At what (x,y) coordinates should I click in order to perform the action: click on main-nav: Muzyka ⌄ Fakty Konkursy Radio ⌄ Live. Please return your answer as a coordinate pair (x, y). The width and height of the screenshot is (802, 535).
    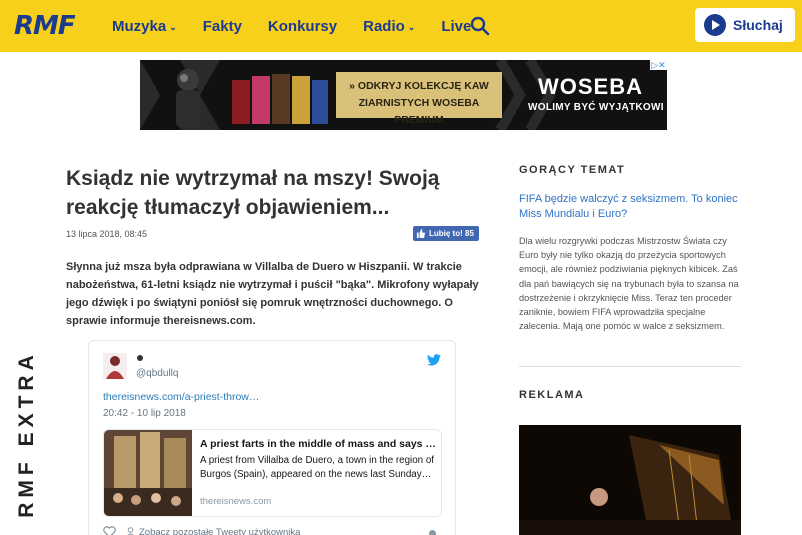
    Looking at the image, I should click on (304, 26).